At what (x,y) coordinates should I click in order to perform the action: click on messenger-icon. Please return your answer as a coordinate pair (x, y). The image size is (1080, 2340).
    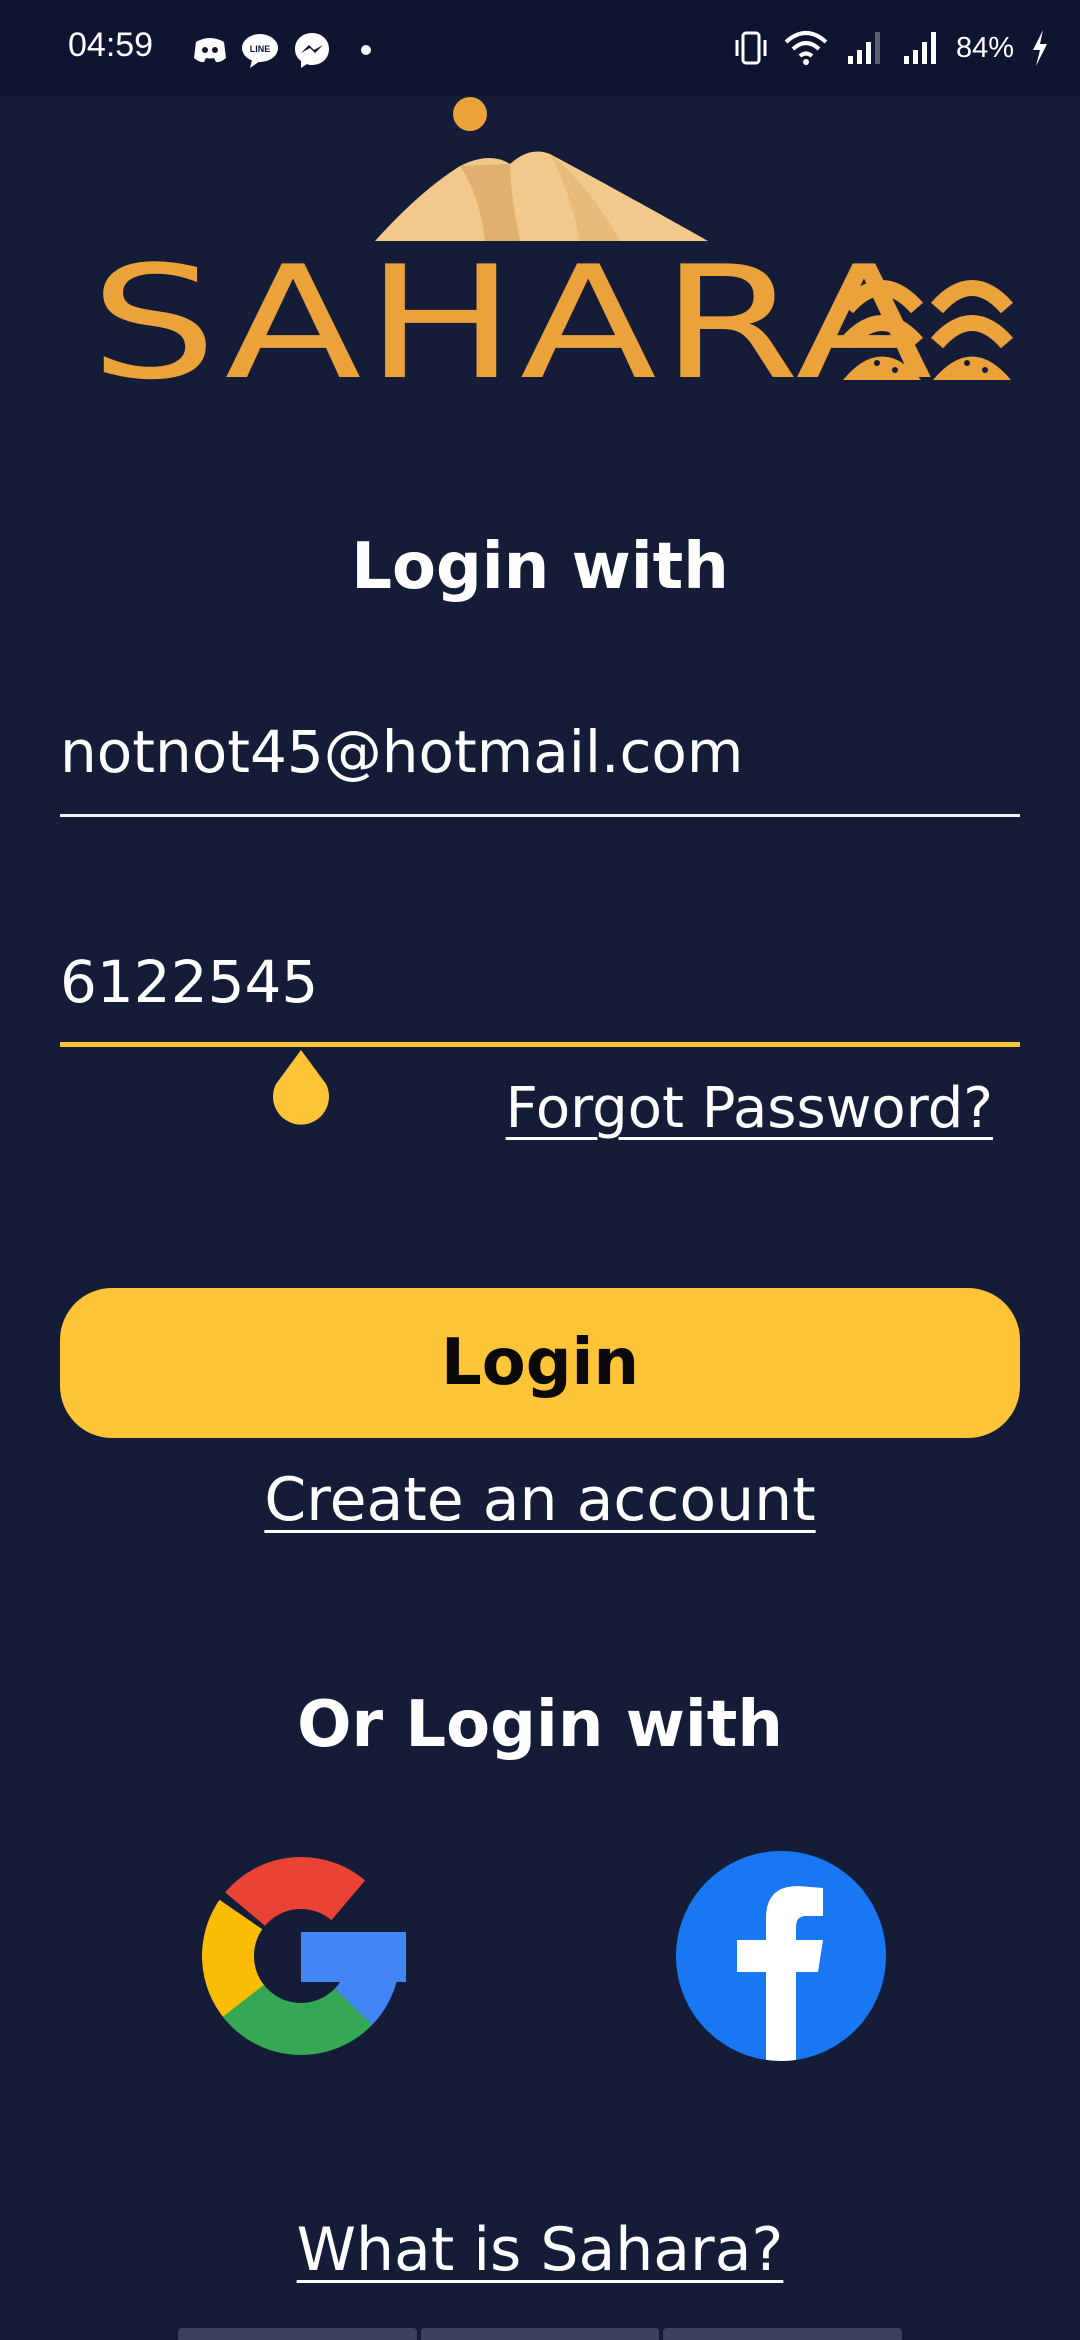
    Looking at the image, I should click on (312, 50).